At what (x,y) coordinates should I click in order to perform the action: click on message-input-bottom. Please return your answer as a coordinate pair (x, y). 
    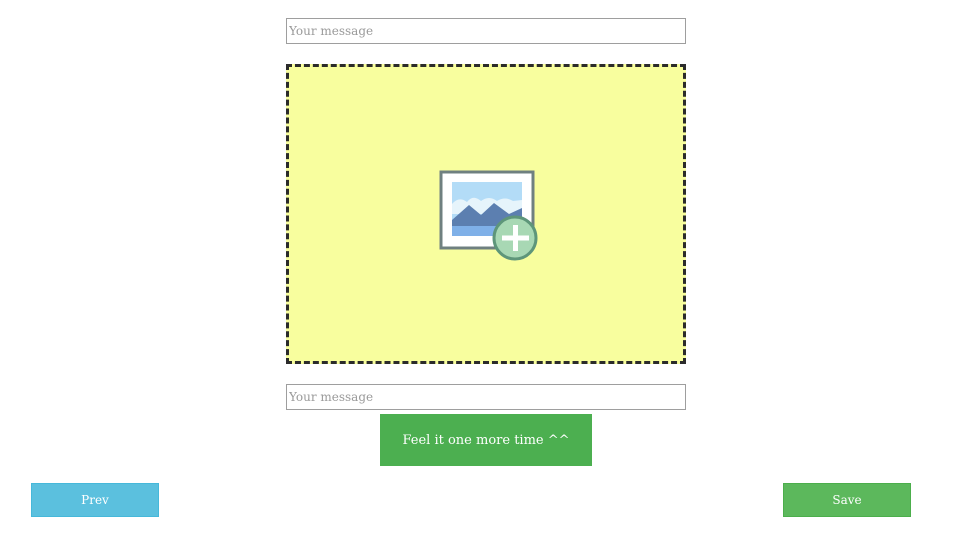
    Looking at the image, I should click on (486, 397).